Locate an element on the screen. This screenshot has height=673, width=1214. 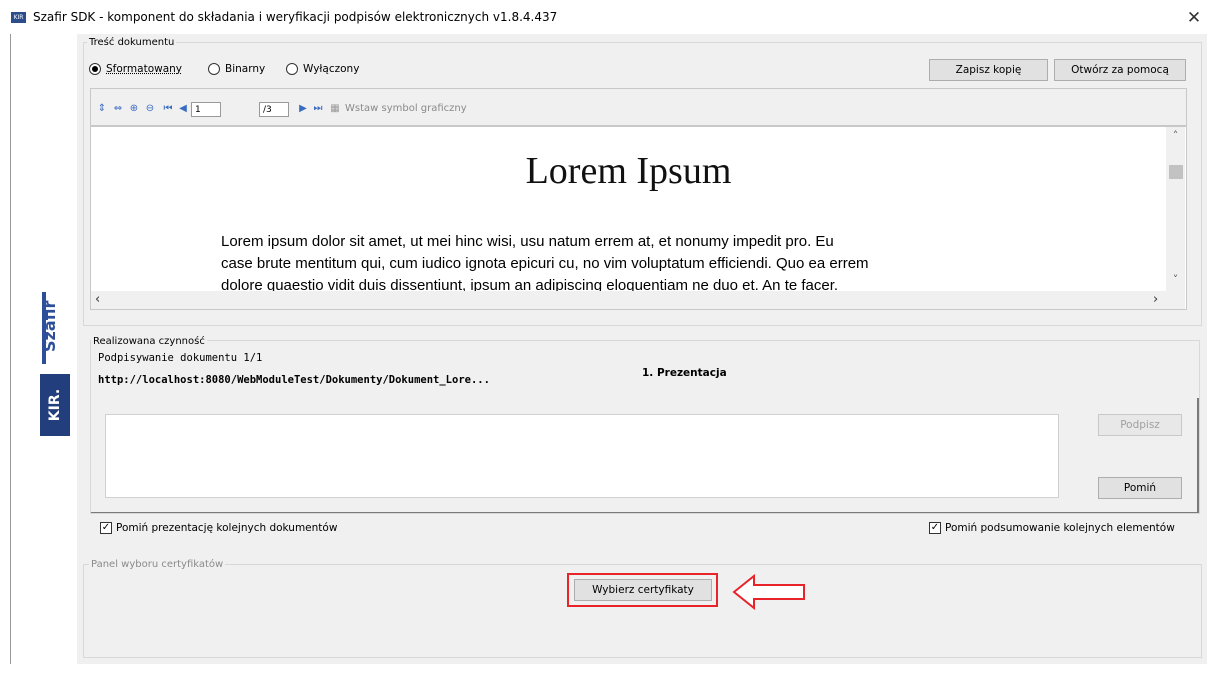
skip-presentation-checkbox: ✓ Pomiń prezentację kolejnych dokumentów is located at coordinates (218, 528).